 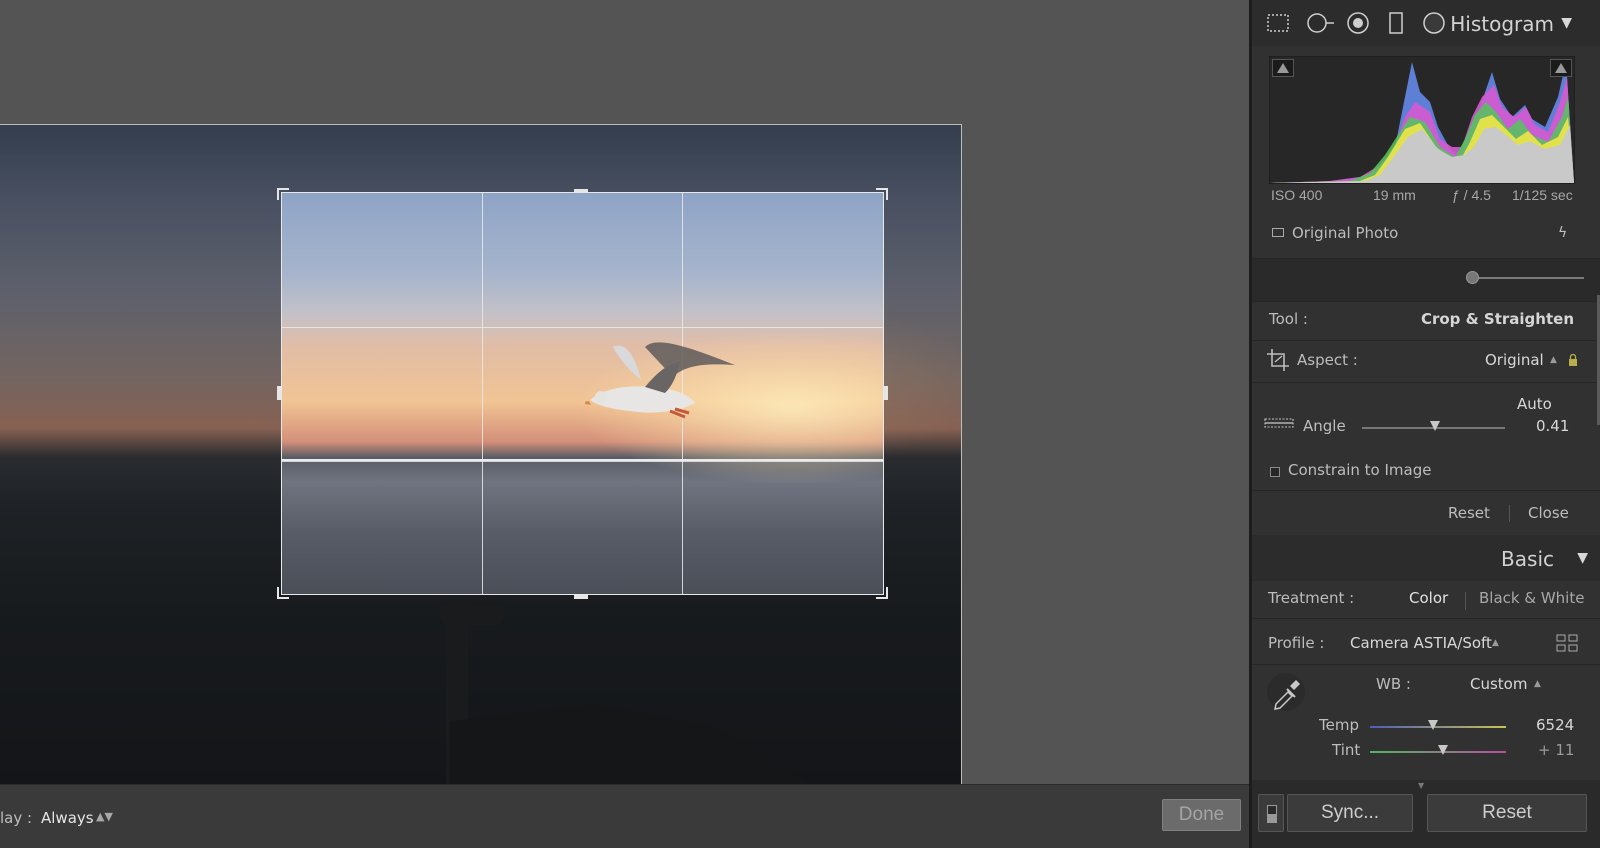 What do you see at coordinates (1275, 472) in the screenshot?
I see `constrain-to-image-checkbox` at bounding box center [1275, 472].